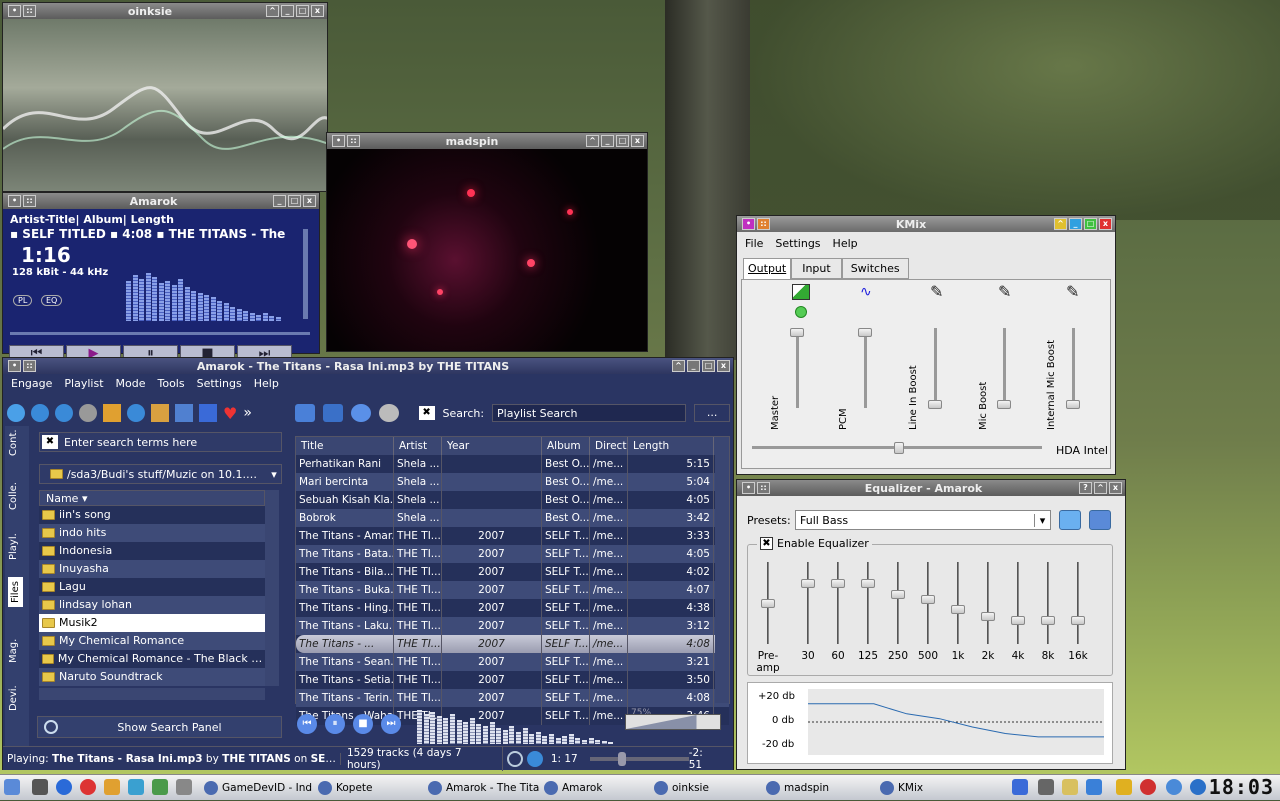  What do you see at coordinates (274, 474) in the screenshot?
I see `chevron-down-icon: ▾` at bounding box center [274, 474].